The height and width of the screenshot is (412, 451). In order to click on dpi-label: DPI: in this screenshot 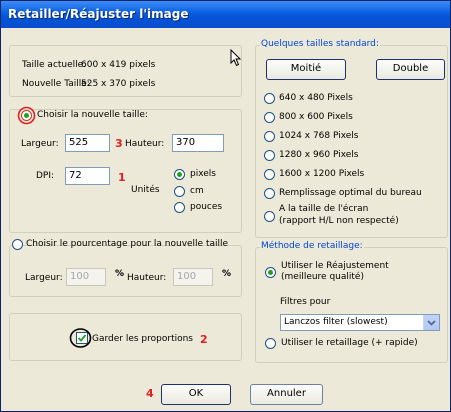, I will do `click(45, 176)`.